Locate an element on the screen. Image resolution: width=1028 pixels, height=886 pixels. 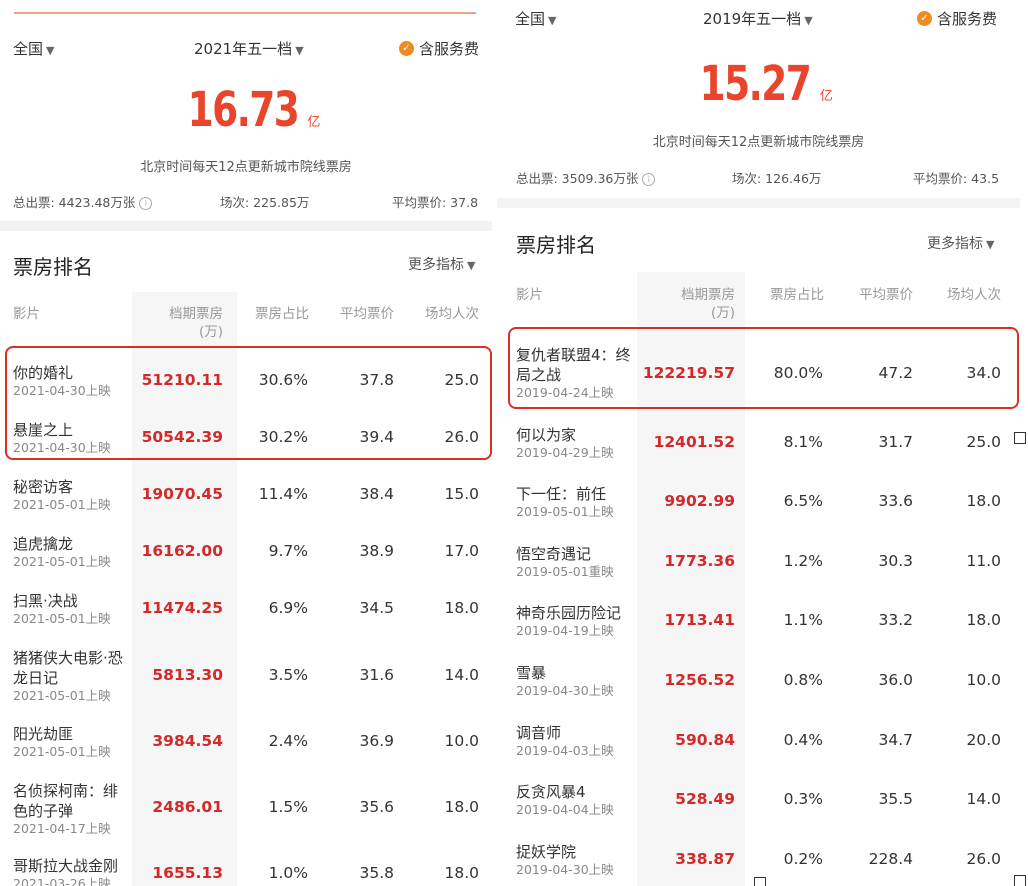
price-value: 35.5 is located at coordinates (895, 799).